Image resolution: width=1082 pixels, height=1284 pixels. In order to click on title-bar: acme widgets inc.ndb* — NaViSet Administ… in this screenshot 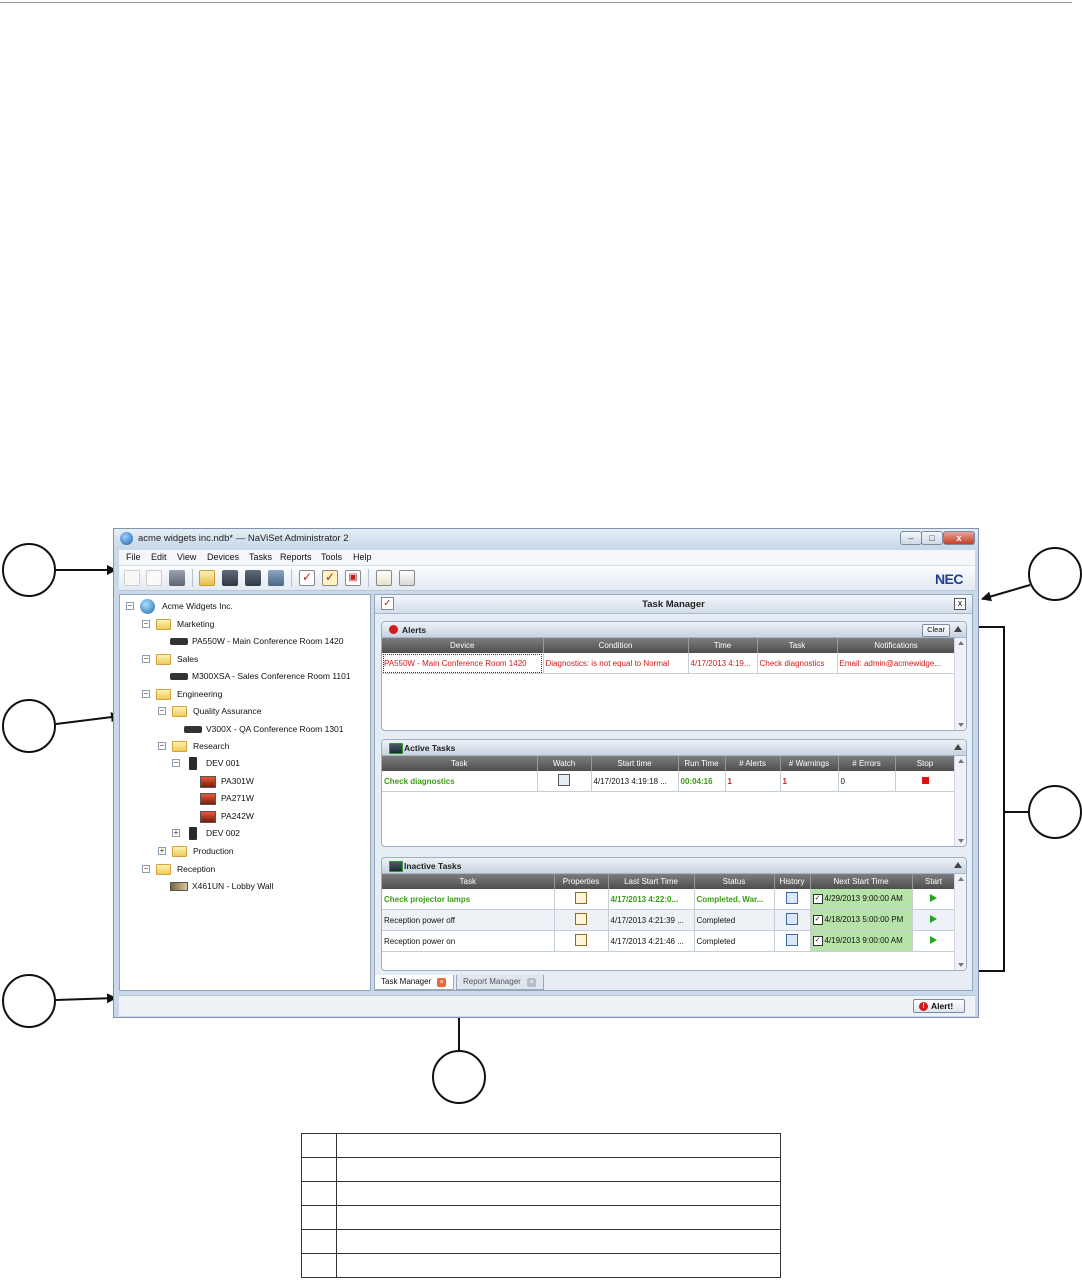, I will do `click(546, 539)`.